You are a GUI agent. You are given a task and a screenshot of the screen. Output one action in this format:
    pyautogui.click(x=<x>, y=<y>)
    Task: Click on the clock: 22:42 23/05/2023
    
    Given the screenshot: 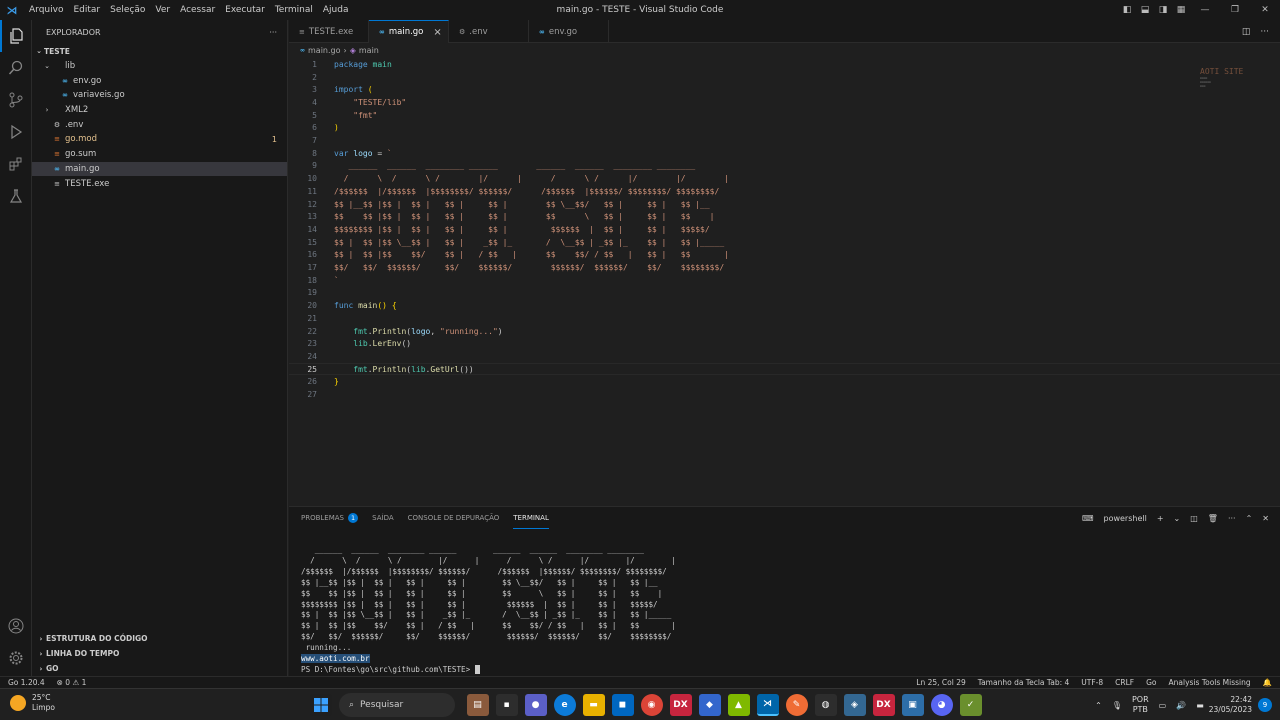 What is the action you would take?
    pyautogui.click(x=1230, y=705)
    